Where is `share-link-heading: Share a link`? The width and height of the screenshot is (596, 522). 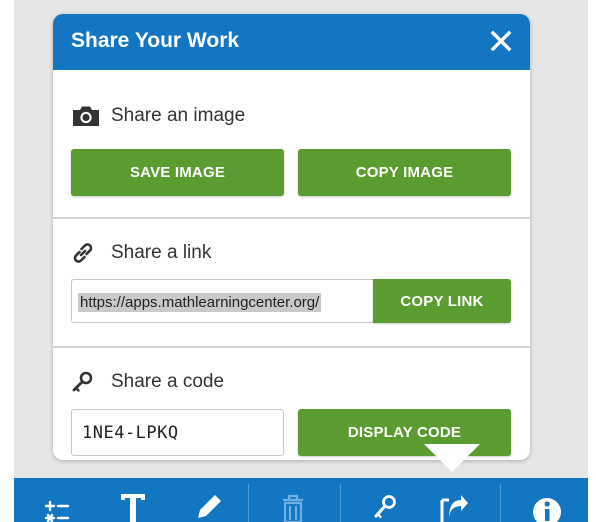 share-link-heading: Share a link is located at coordinates (141, 253).